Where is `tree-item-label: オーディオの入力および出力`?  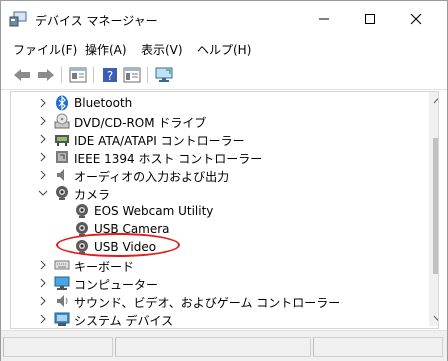 tree-item-label: オーディオの入力および出力 is located at coordinates (152, 177).